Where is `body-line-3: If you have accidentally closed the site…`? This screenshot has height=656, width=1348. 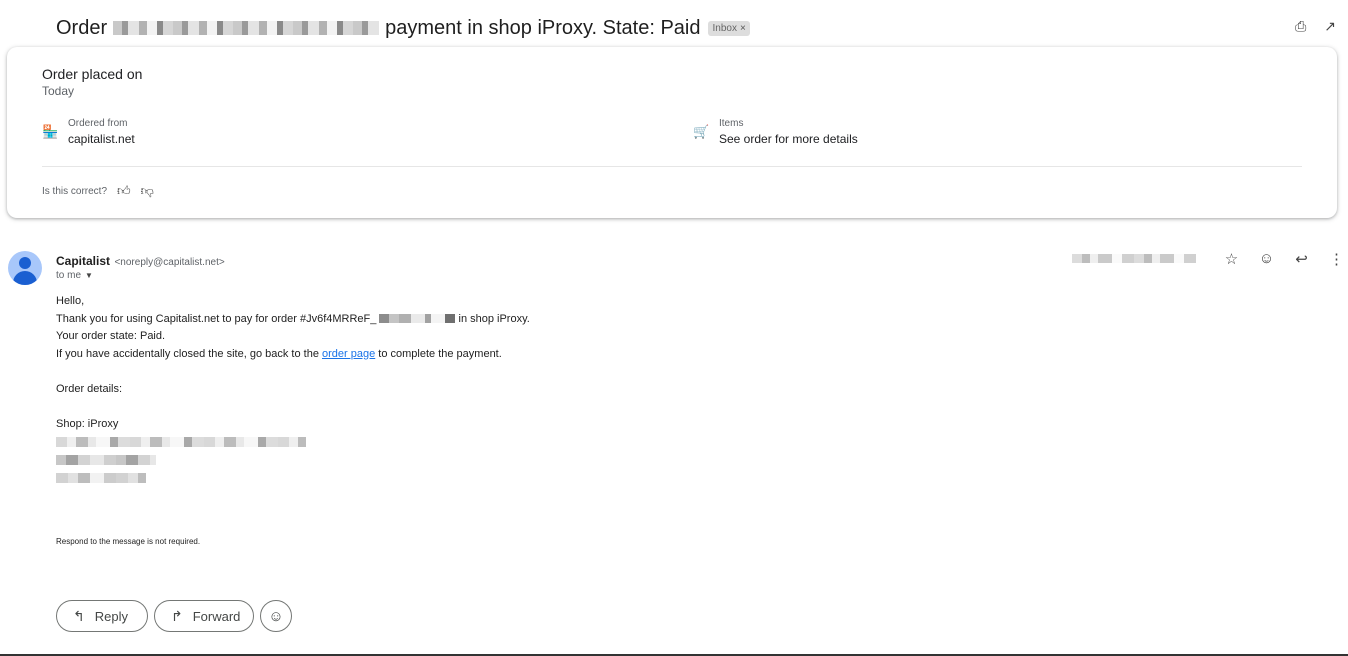 body-line-3: If you have accidentally closed the site… is located at coordinates (279, 353).